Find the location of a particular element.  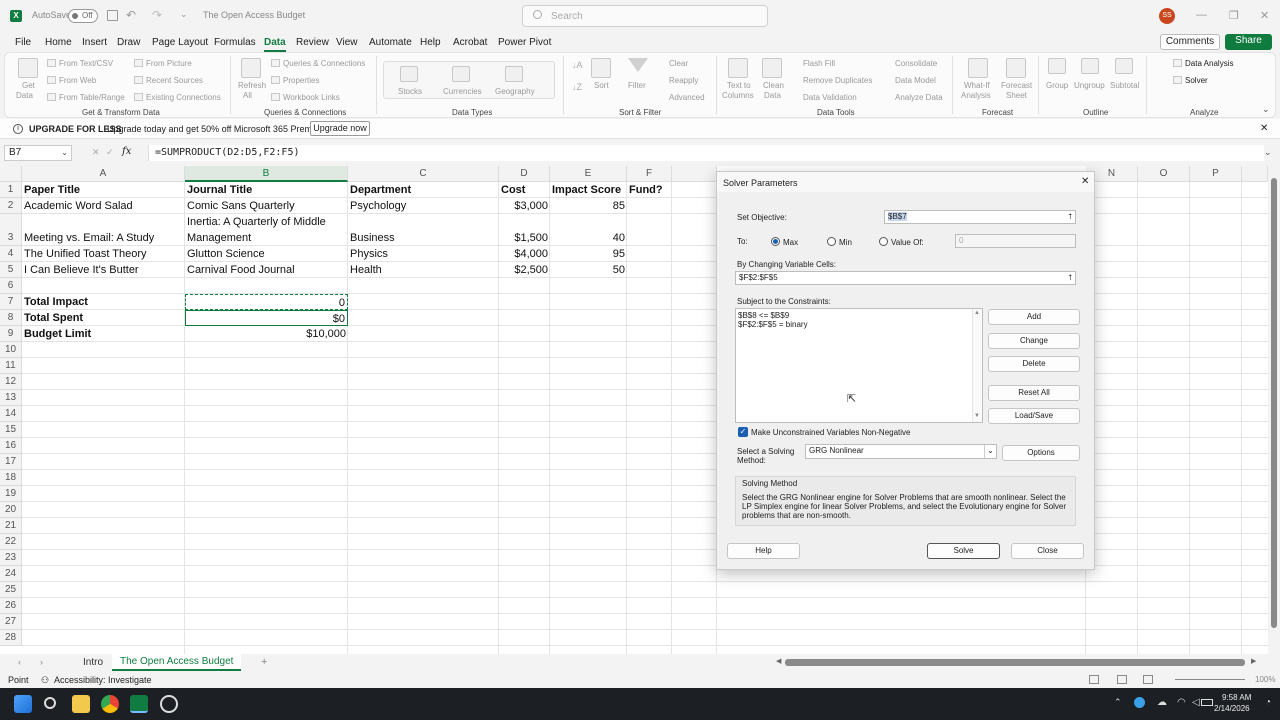

cancel-formula-icon: ✕ is located at coordinates (96, 152).